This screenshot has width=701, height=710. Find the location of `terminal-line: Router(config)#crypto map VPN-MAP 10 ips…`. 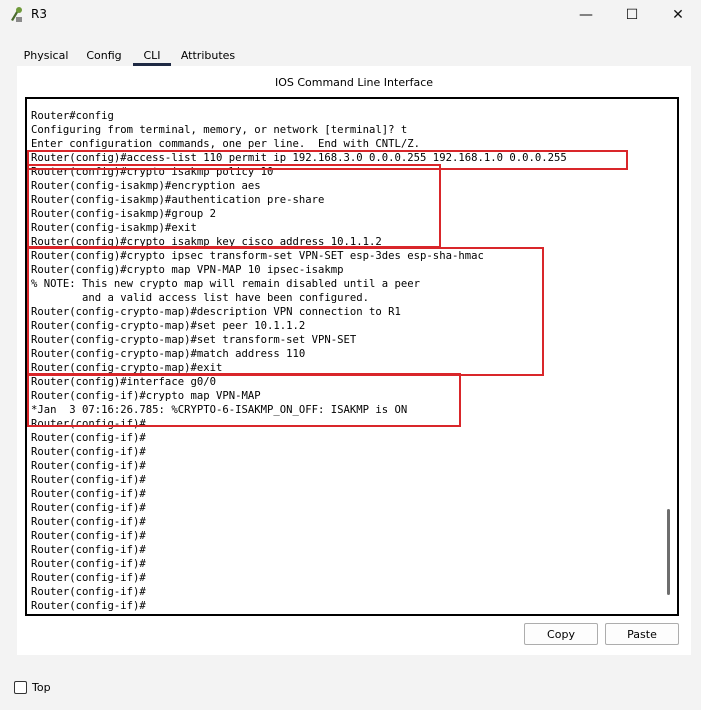

terminal-line: Router(config)#crypto map VPN-MAP 10 ips… is located at coordinates (187, 270).